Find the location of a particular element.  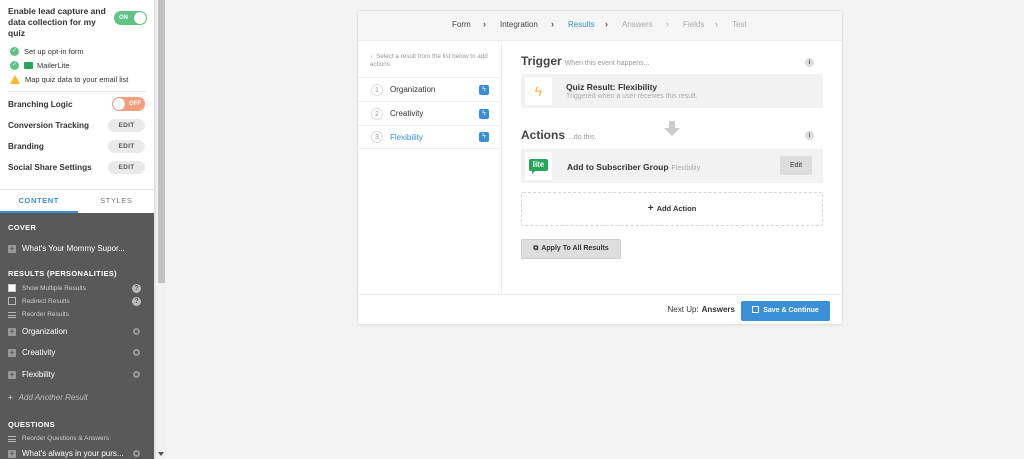

arrow-down-icon is located at coordinates (672, 130).